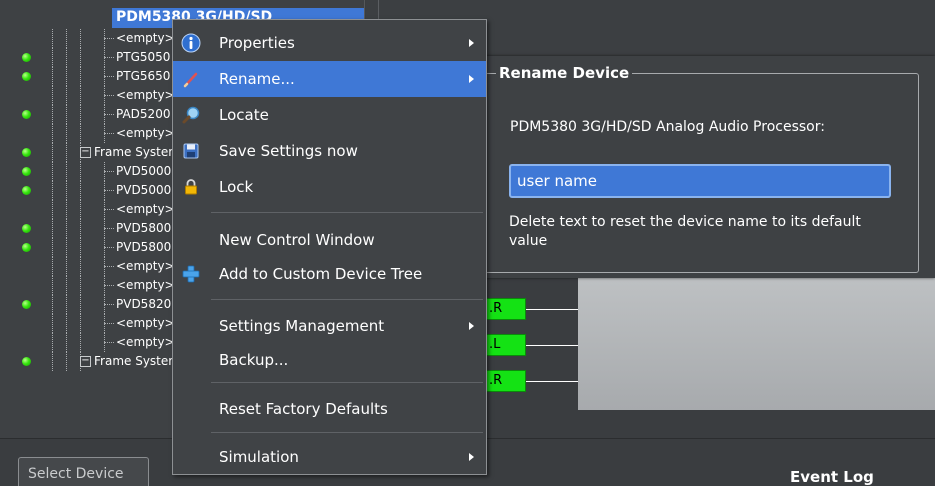 The width and height of the screenshot is (935, 486). What do you see at coordinates (756, 340) in the screenshot?
I see `signal-diagram` at bounding box center [756, 340].